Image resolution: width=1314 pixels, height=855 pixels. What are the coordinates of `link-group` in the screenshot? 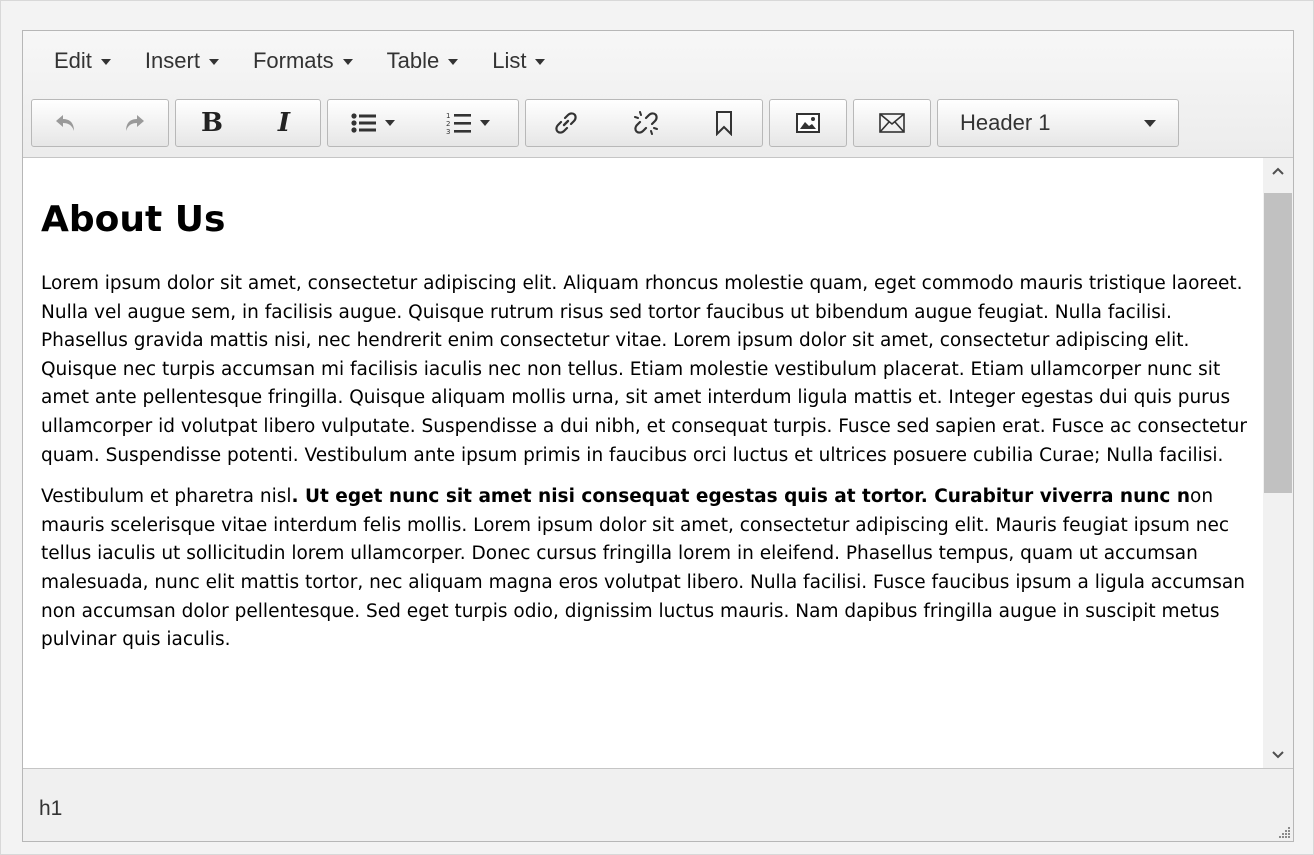 It's located at (644, 123).